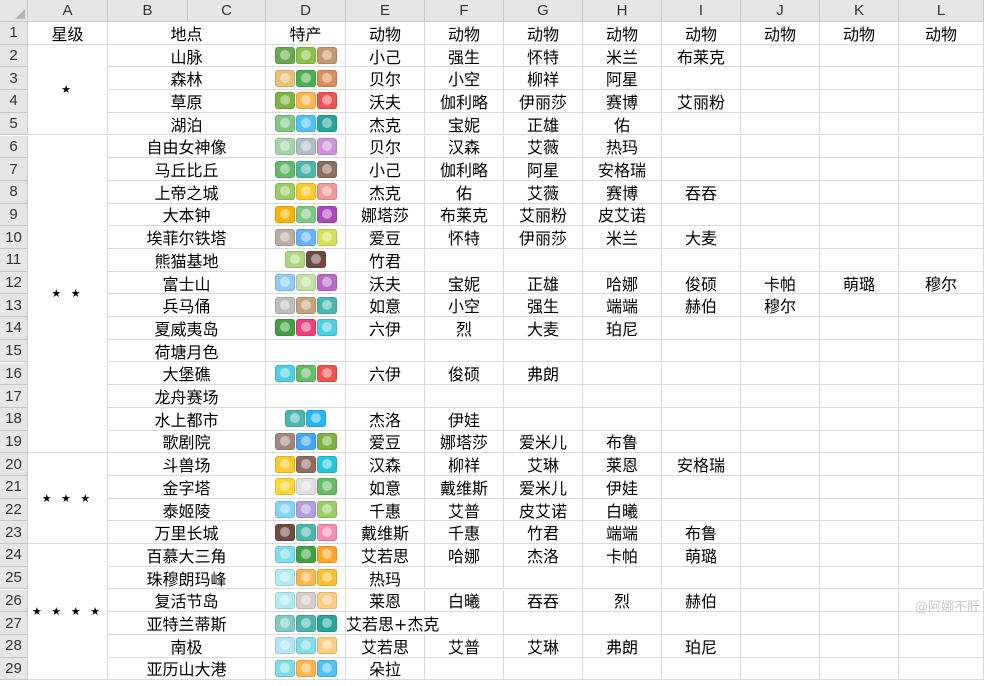 The height and width of the screenshot is (686, 984). Describe the element at coordinates (464, 169) in the screenshot. I see `animal-cell: 伽利略` at that location.